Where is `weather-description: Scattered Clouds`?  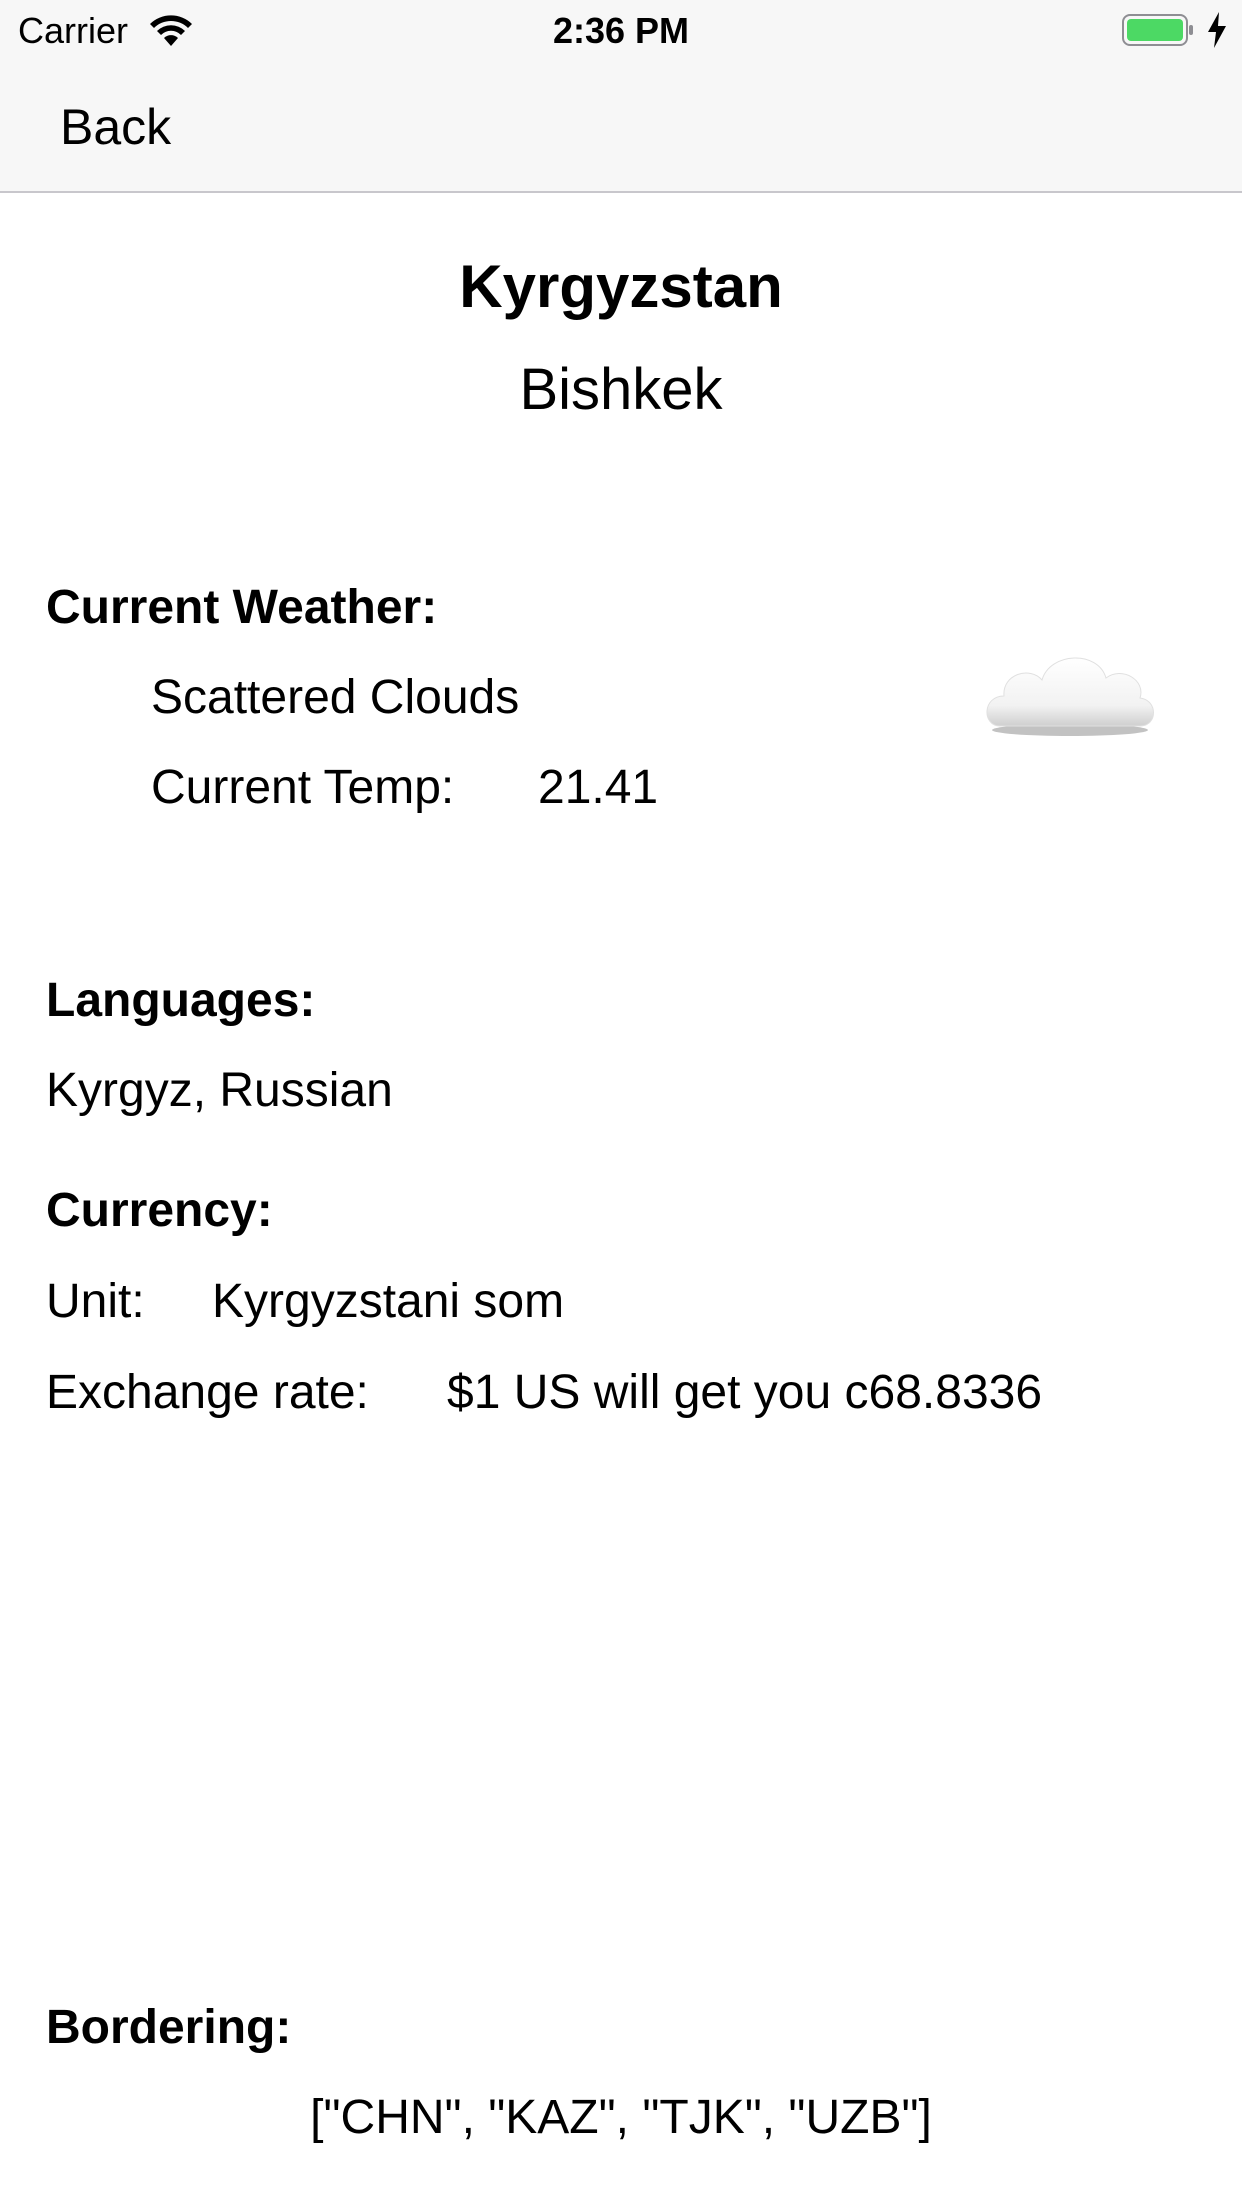 weather-description: Scattered Clouds is located at coordinates (335, 697).